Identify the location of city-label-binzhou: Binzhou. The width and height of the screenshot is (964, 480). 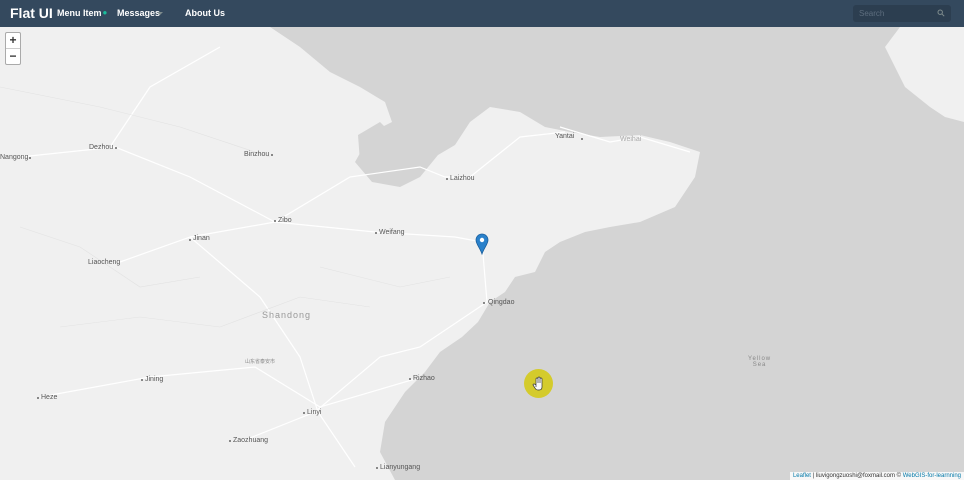
(257, 154).